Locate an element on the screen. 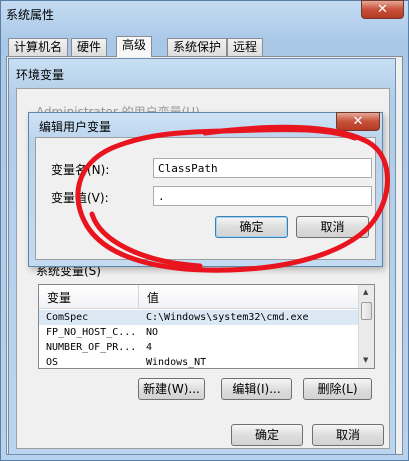  dialog-ok-button: 确定 is located at coordinates (251, 227).